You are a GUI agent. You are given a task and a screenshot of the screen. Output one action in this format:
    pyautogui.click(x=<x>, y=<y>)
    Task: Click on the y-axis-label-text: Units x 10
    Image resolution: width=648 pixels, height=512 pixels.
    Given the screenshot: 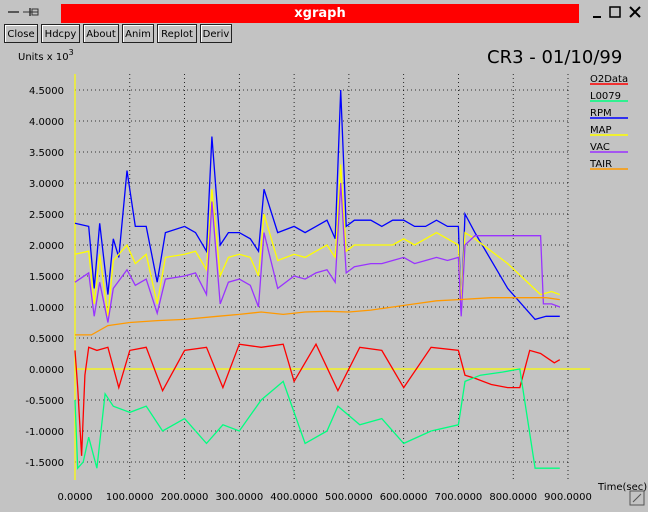 What is the action you would take?
    pyautogui.click(x=43, y=57)
    